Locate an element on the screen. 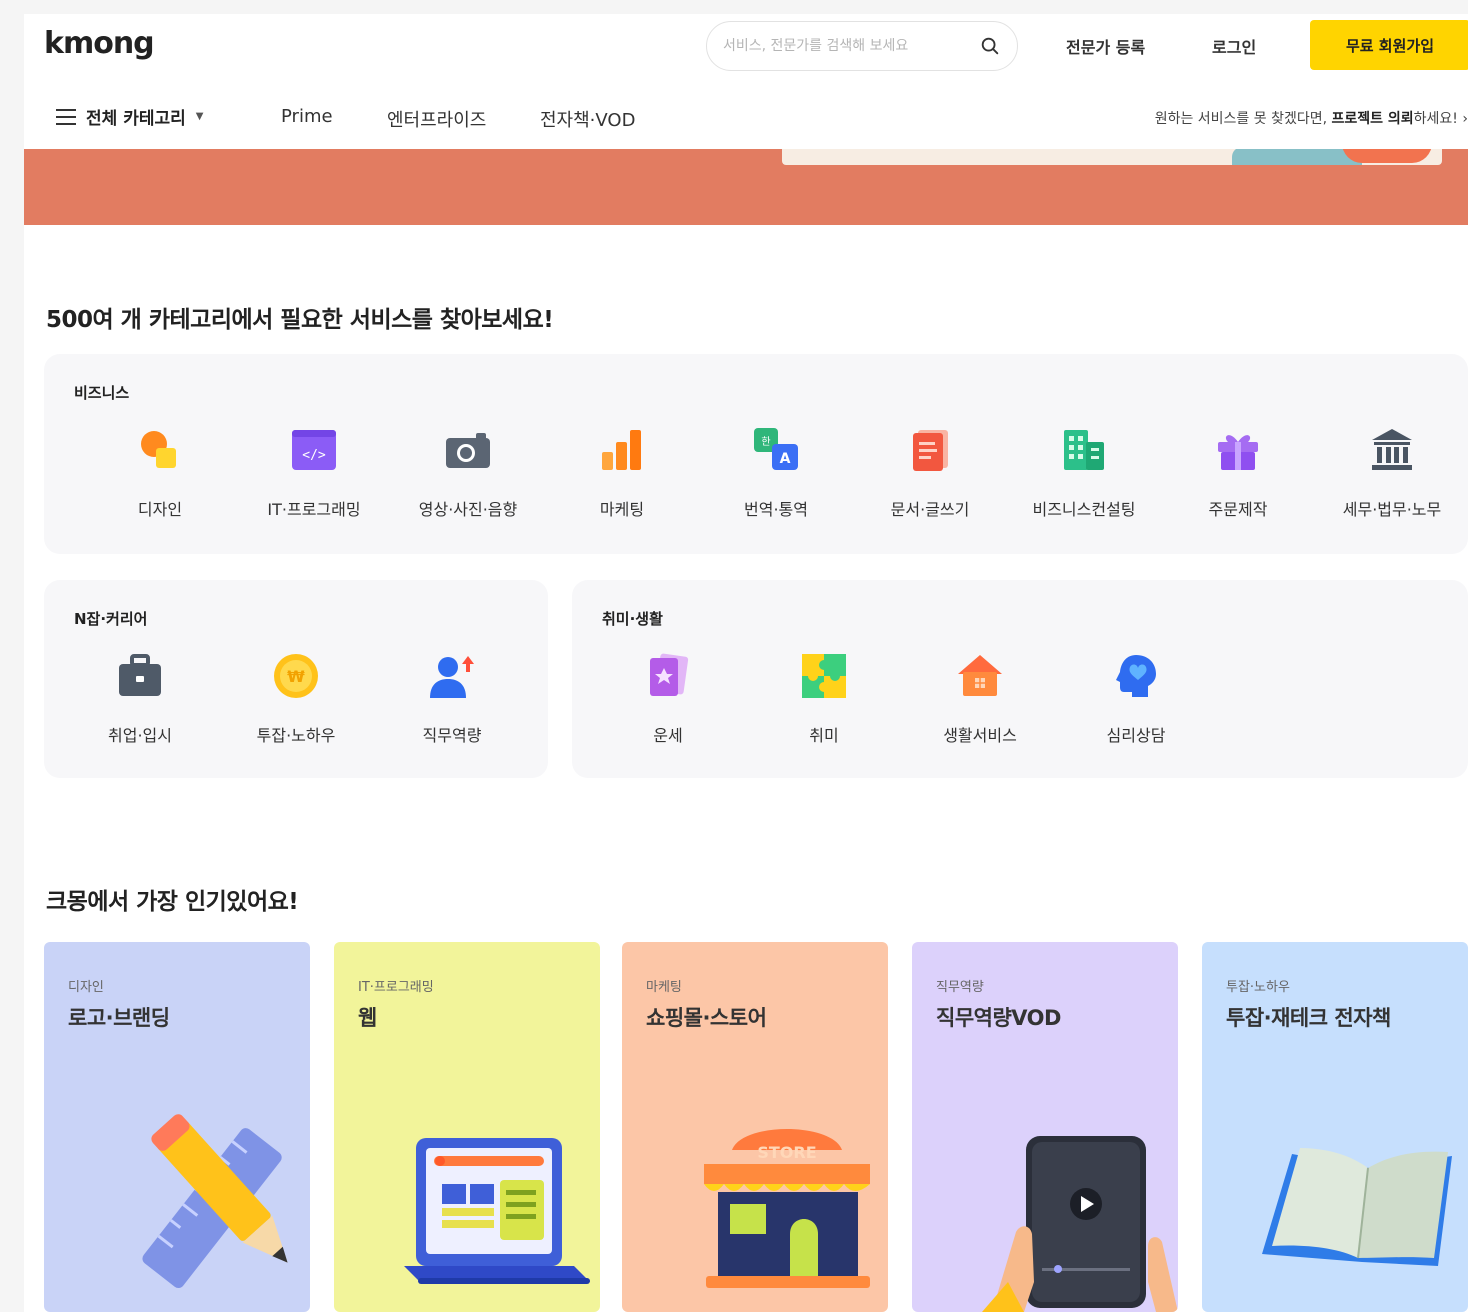 The image size is (1468, 1312). category-writing: 문서·글쓰기 is located at coordinates (930, 473).